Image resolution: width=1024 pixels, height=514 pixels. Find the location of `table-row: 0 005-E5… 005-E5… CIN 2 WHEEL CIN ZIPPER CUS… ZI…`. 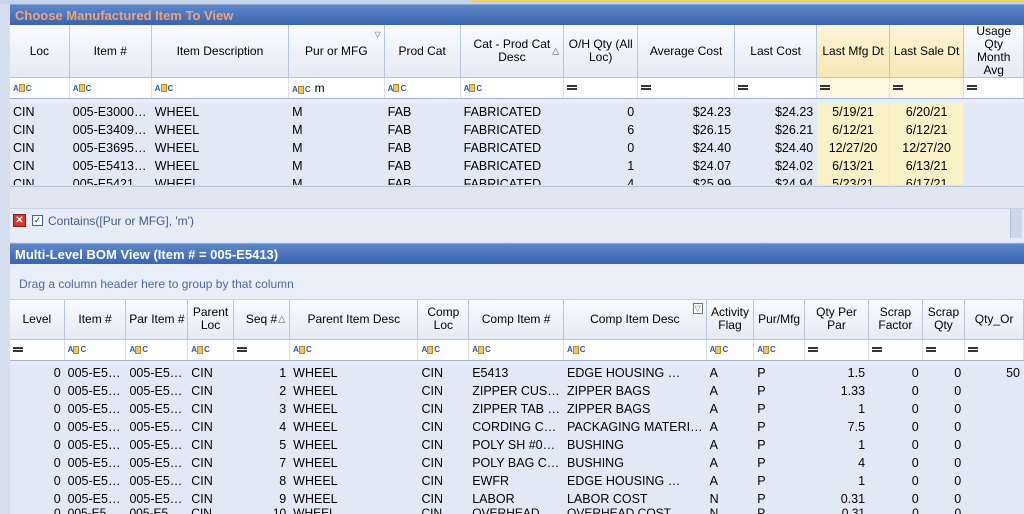

table-row: 0 005-E5… 005-E5… CIN 2 WHEEL CIN ZIPPER CUS… ZI… is located at coordinates (517, 391).